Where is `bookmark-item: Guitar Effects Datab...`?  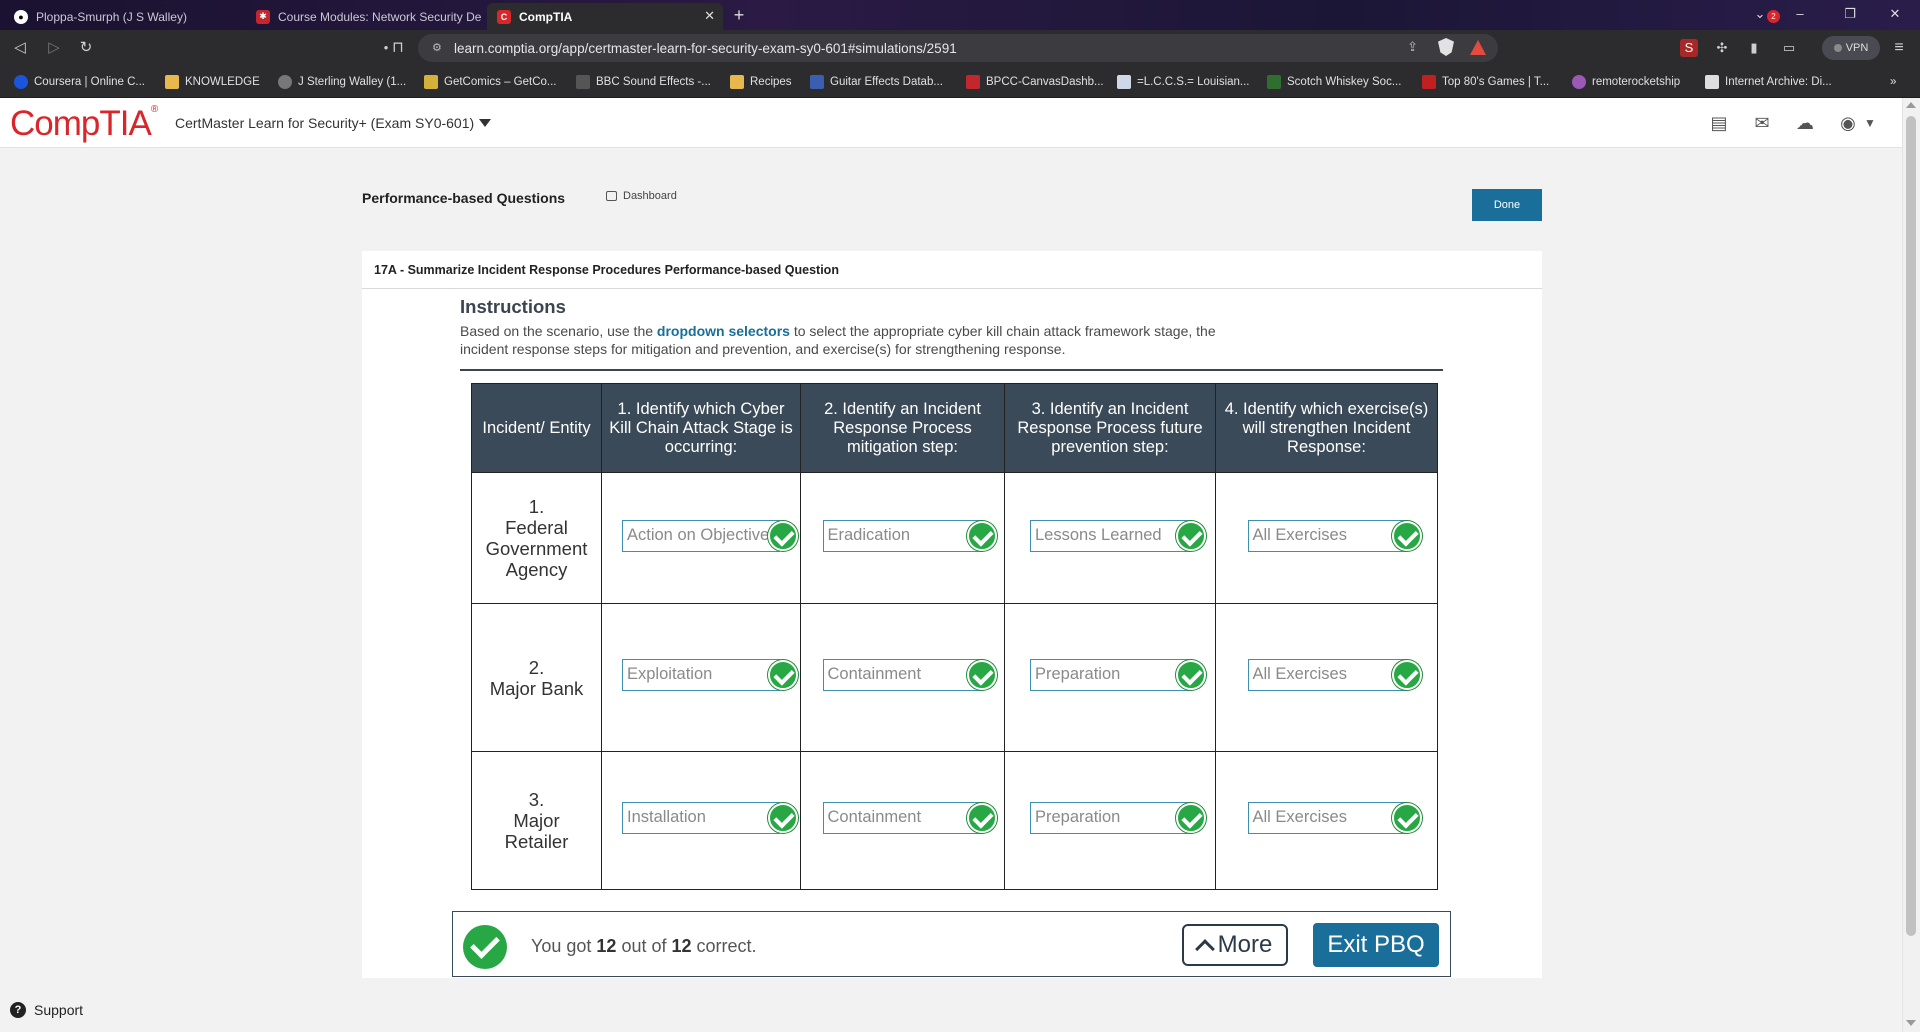
bookmark-item: Guitar Effects Datab... is located at coordinates (876, 82).